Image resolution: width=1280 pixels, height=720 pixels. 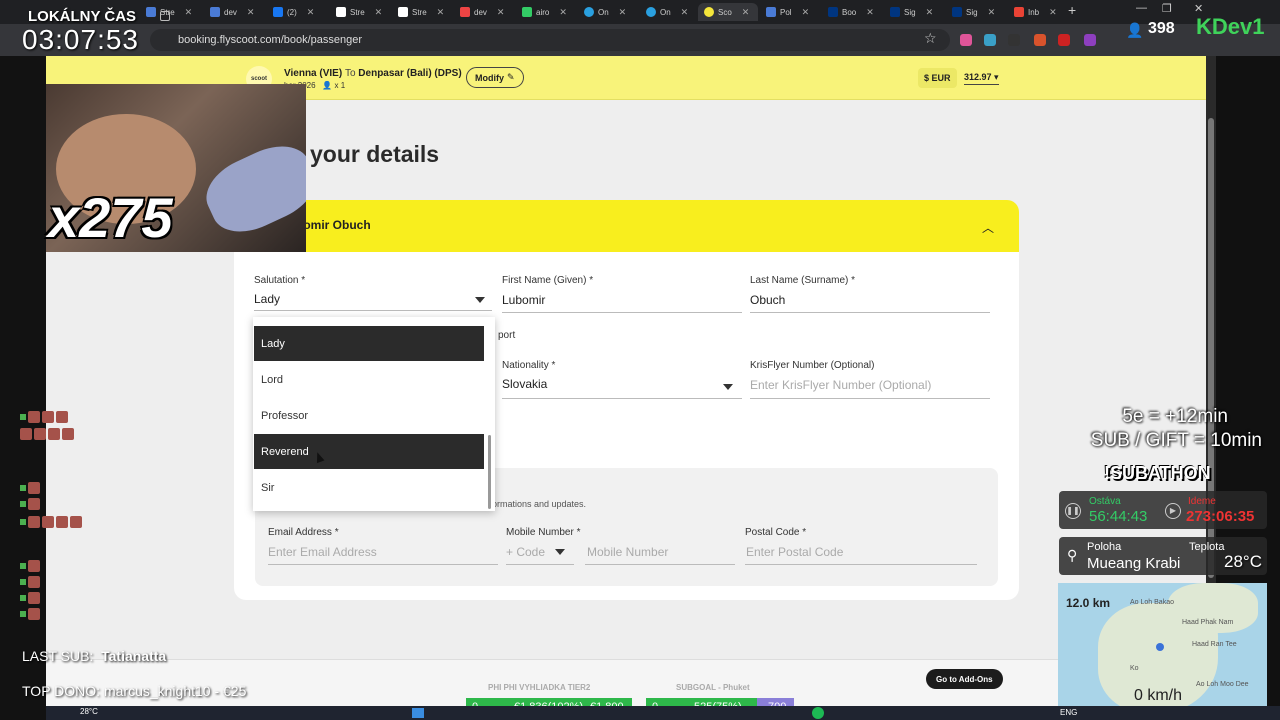 I want to click on mobile-input: Mobile Number, so click(x=627, y=552).